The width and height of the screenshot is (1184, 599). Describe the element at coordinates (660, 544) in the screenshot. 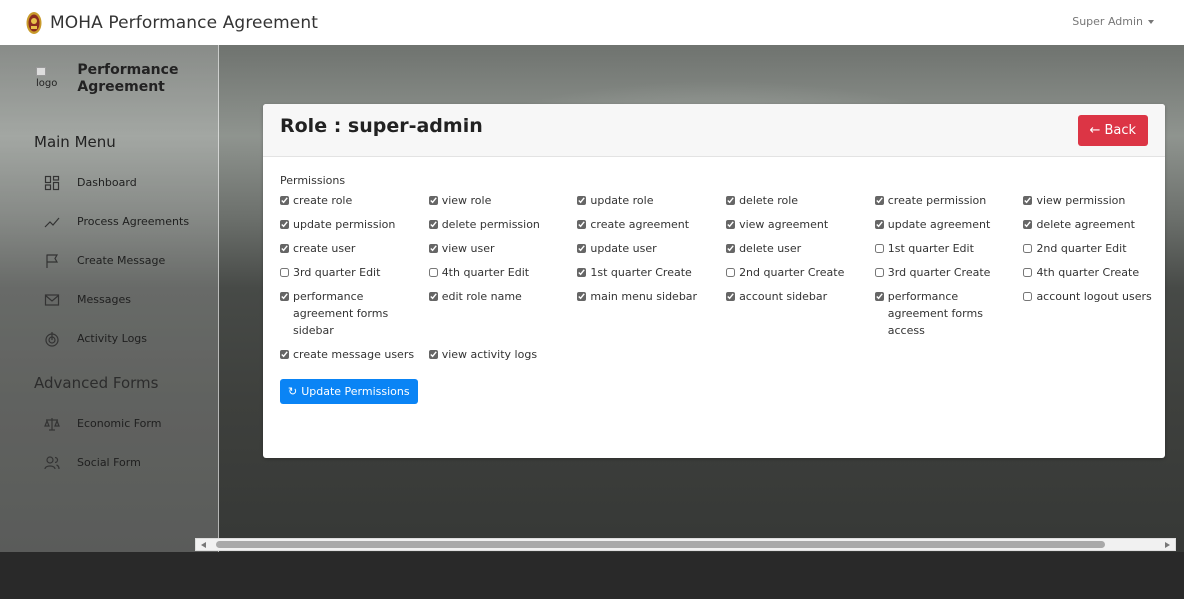

I see `scrollbar-thumb` at that location.